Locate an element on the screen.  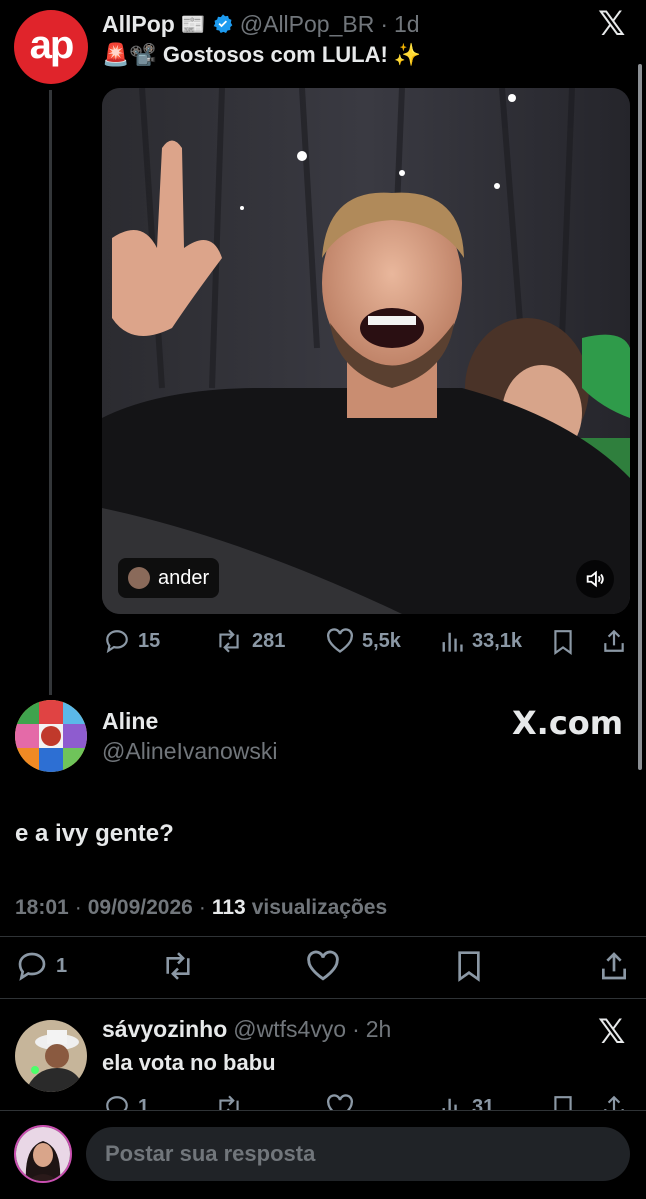
views-label: visualizações is located at coordinates (319, 907).